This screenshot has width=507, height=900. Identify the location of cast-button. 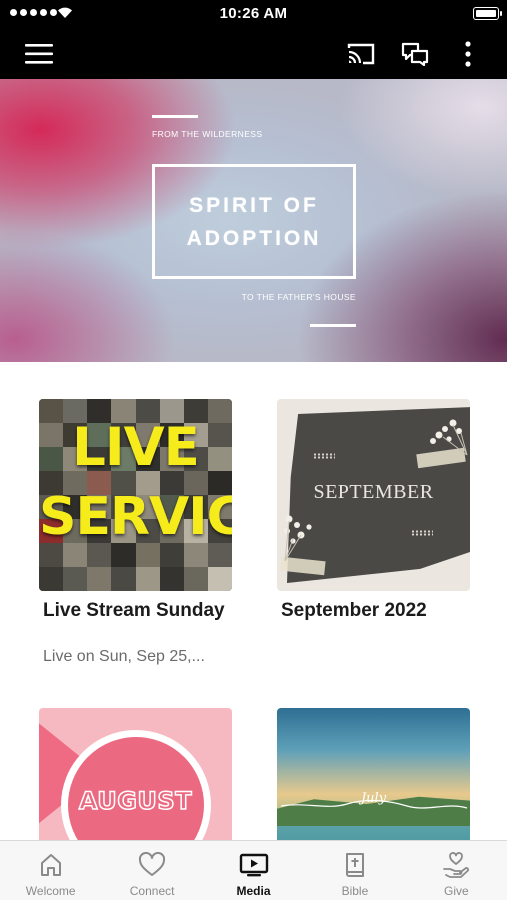
(361, 53).